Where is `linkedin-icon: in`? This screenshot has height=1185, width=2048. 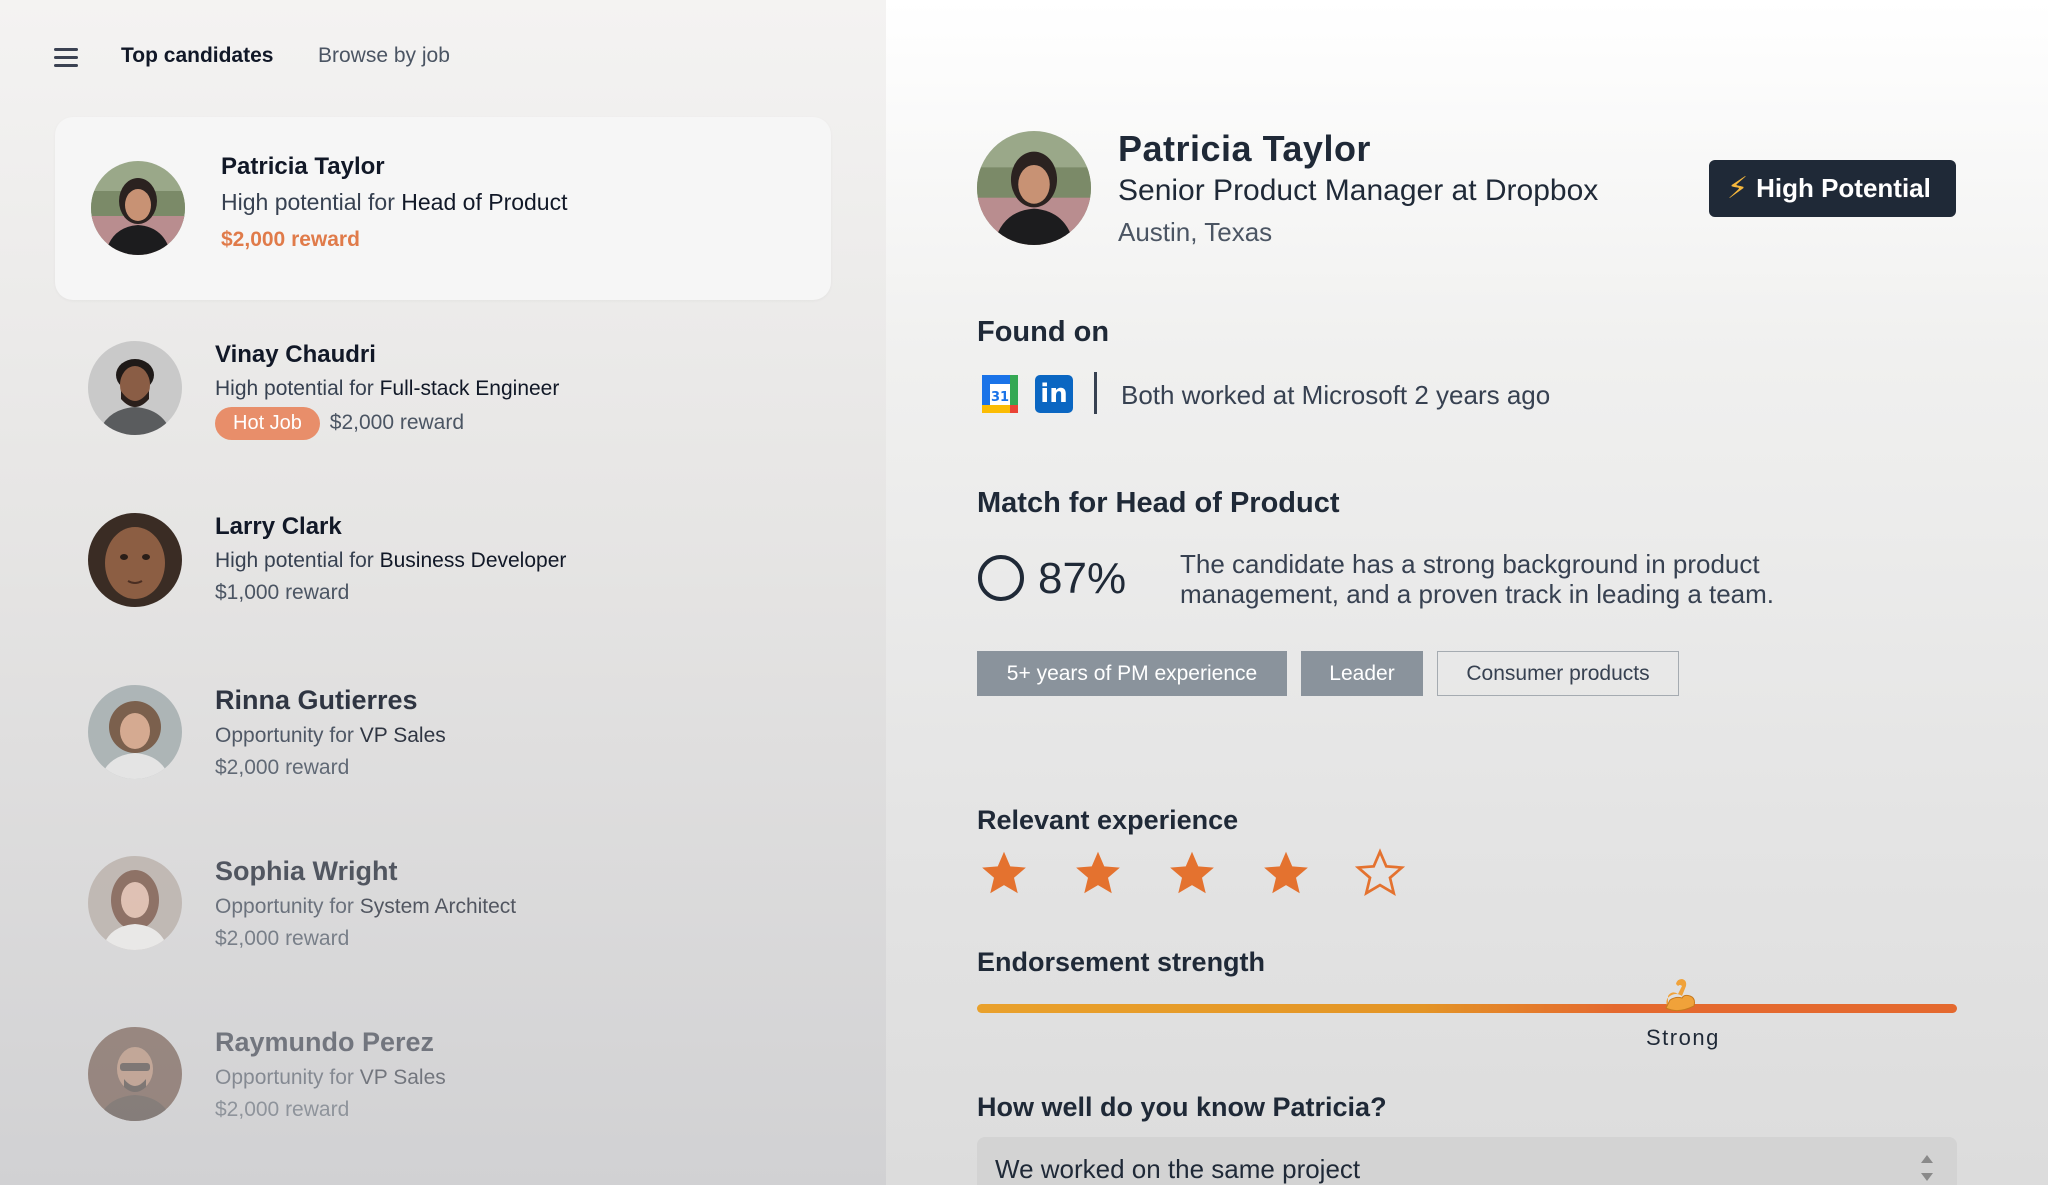 linkedin-icon: in is located at coordinates (1054, 394).